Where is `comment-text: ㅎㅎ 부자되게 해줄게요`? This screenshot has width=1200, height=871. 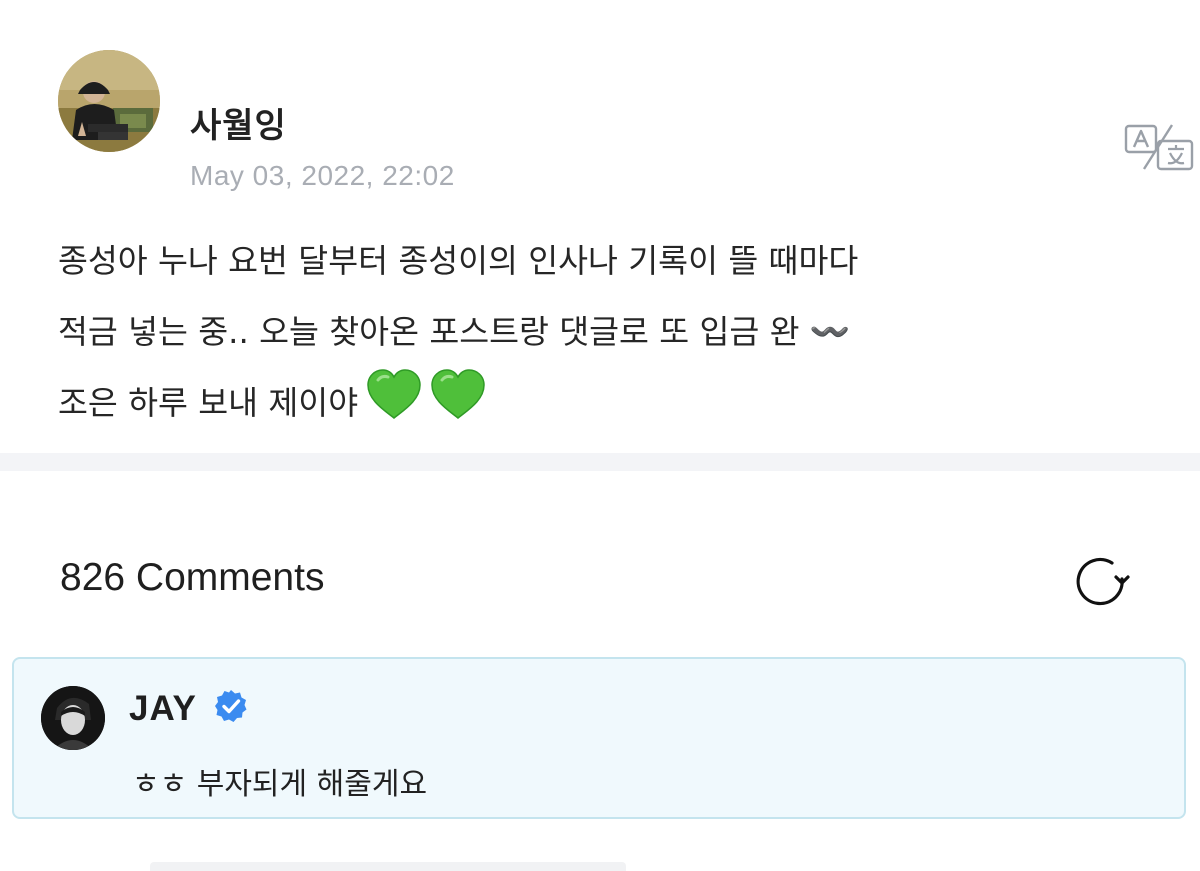
comment-text: ㅎㅎ 부자되게 해줄게요 is located at coordinates (280, 784).